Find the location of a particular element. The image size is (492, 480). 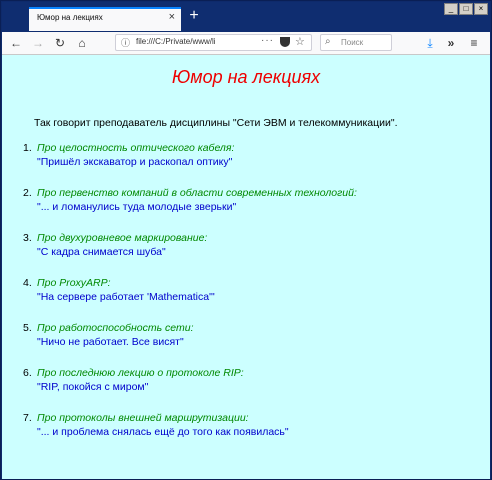

maximize-button: □ is located at coordinates (466, 9).